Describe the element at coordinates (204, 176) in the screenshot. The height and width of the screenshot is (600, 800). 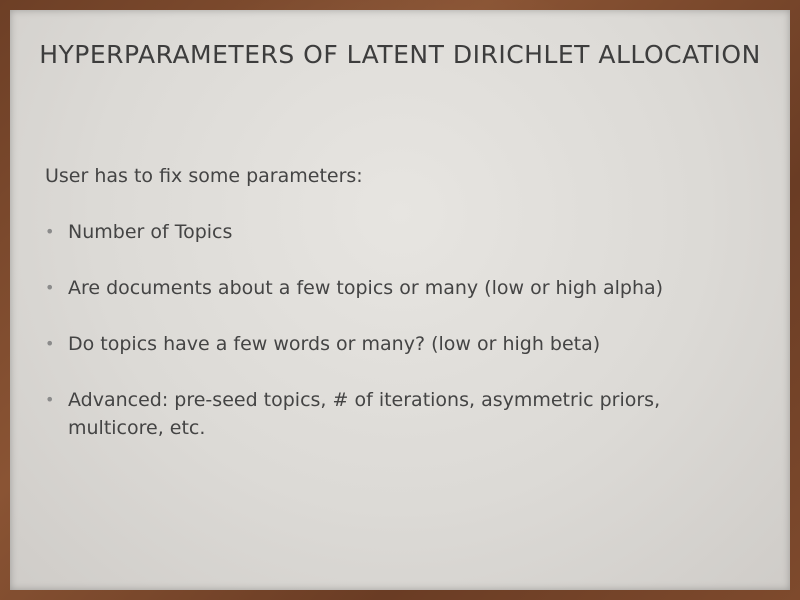
I see `intro-text: User has to fix some parameters:` at that location.